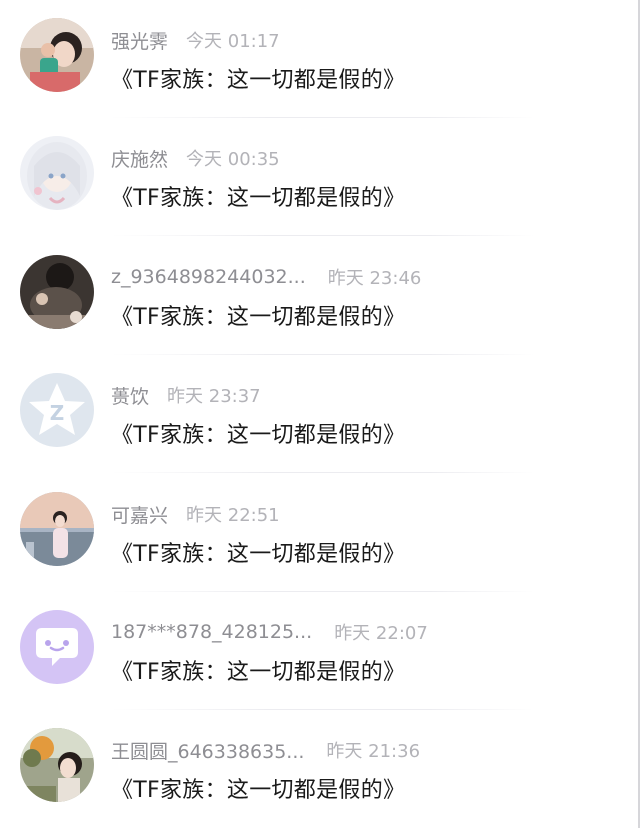 The width and height of the screenshot is (640, 828). I want to click on avatar: Z, so click(57, 410).